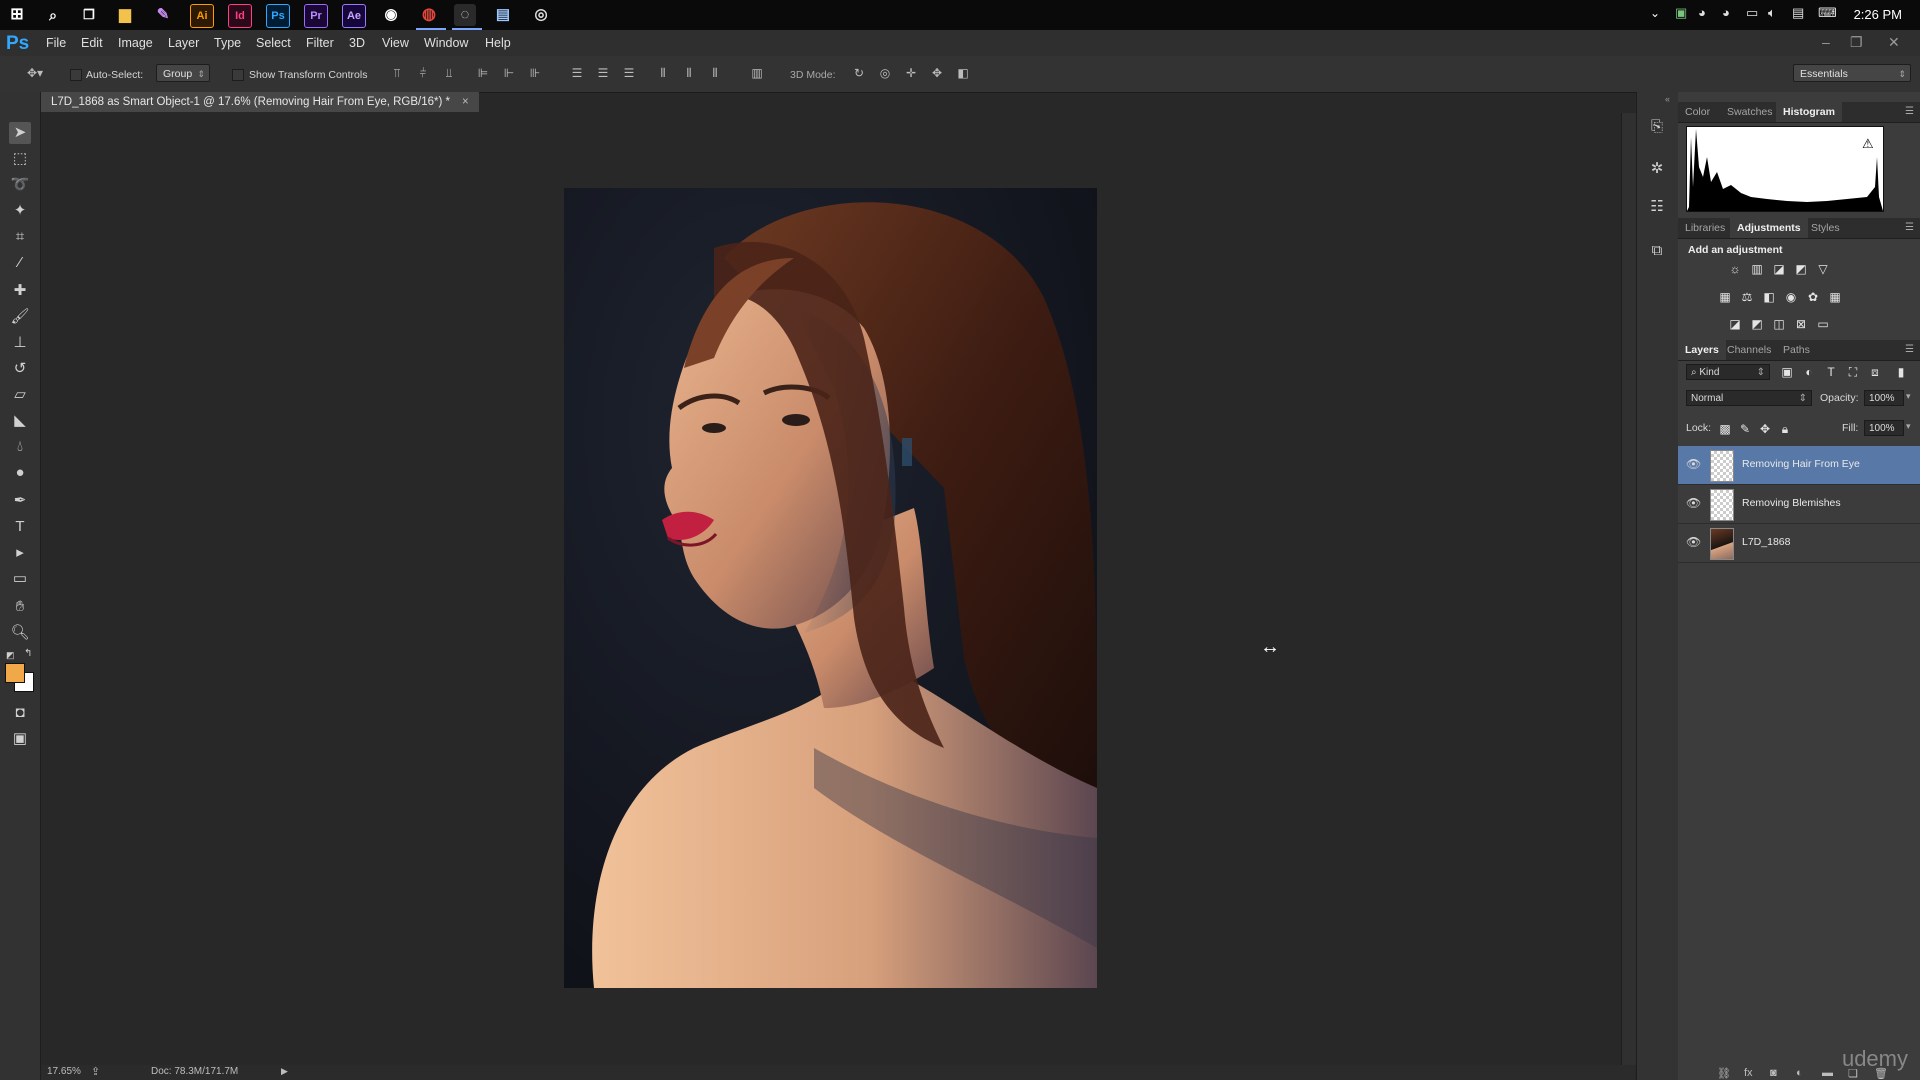 The height and width of the screenshot is (1080, 1920). What do you see at coordinates (20, 501) in the screenshot?
I see `pen-tool-icon: ✒` at bounding box center [20, 501].